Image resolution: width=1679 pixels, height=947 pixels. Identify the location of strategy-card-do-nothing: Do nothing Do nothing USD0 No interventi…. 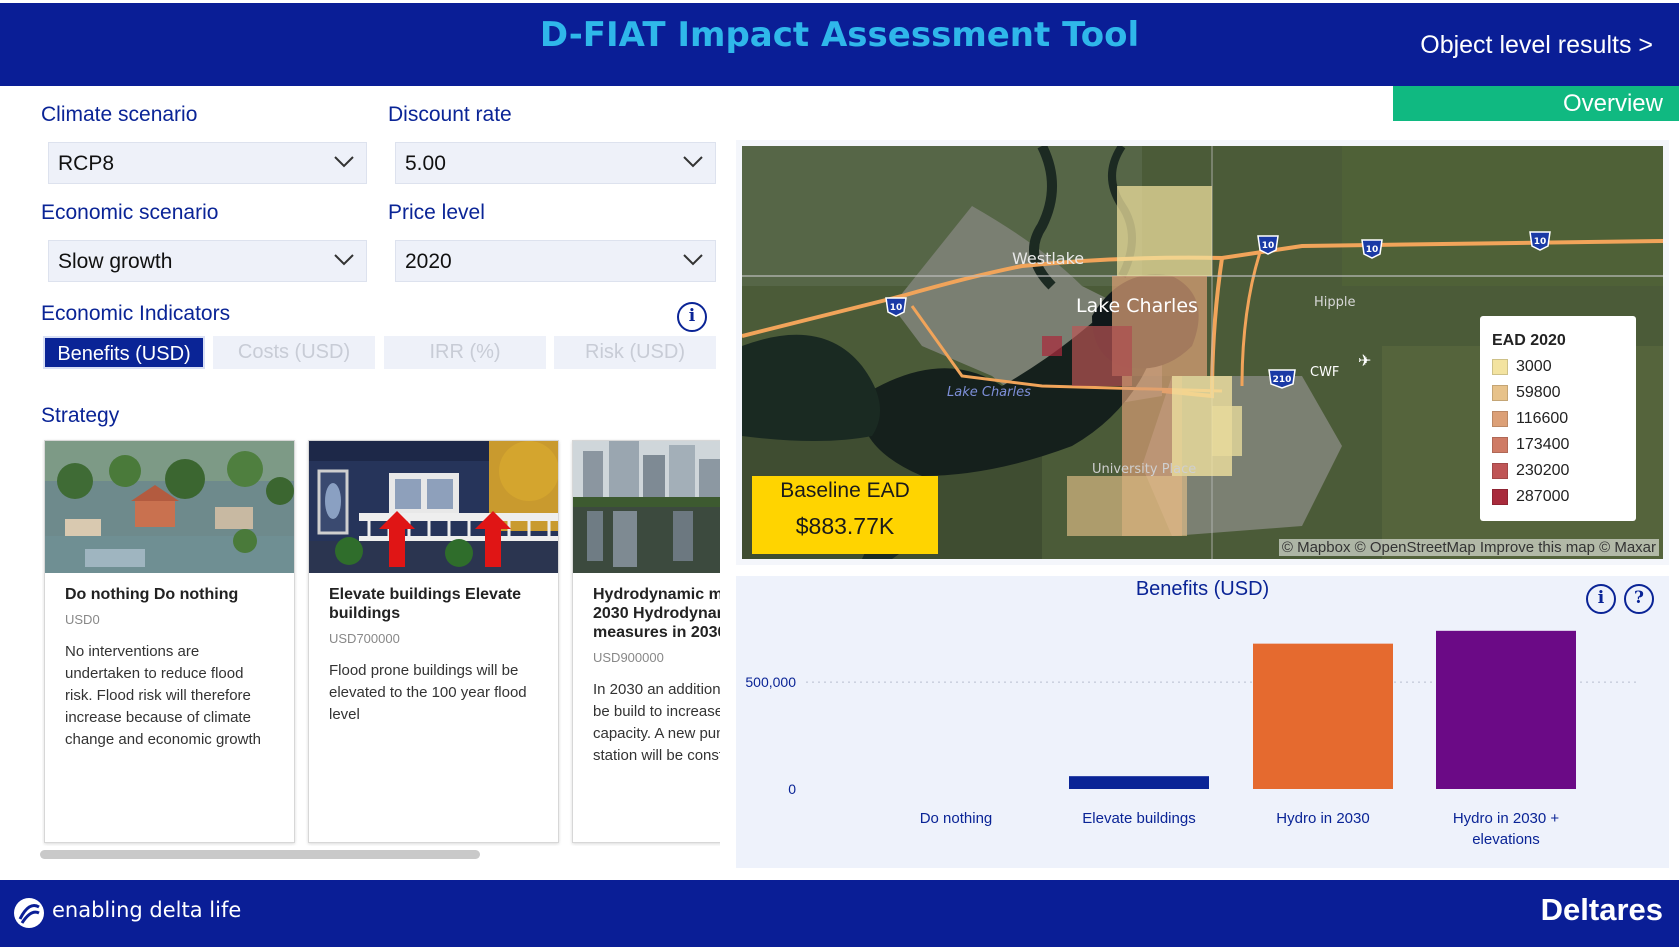
(169, 641).